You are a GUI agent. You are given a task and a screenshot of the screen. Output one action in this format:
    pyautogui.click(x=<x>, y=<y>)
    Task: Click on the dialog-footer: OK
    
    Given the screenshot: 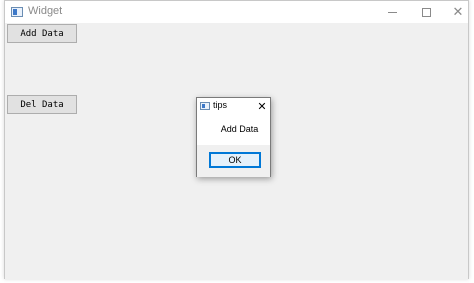 What is the action you would take?
    pyautogui.click(x=233, y=161)
    